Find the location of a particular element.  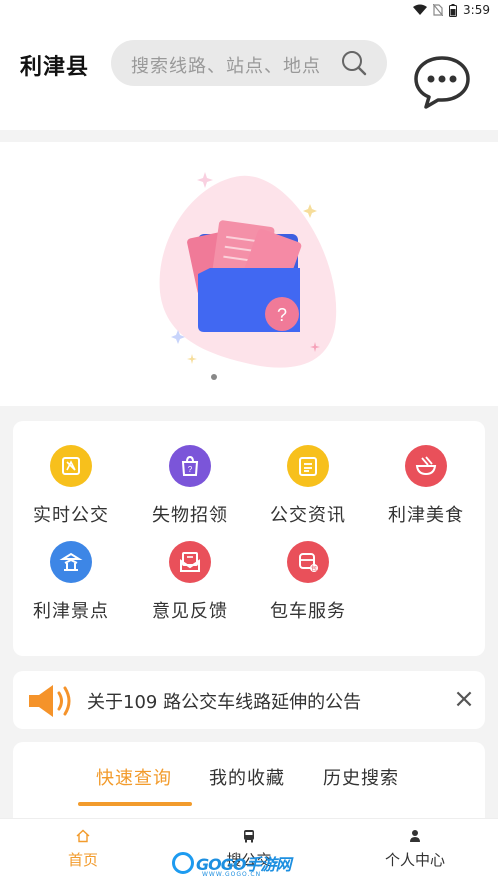

scenic-icon is located at coordinates (71, 562).